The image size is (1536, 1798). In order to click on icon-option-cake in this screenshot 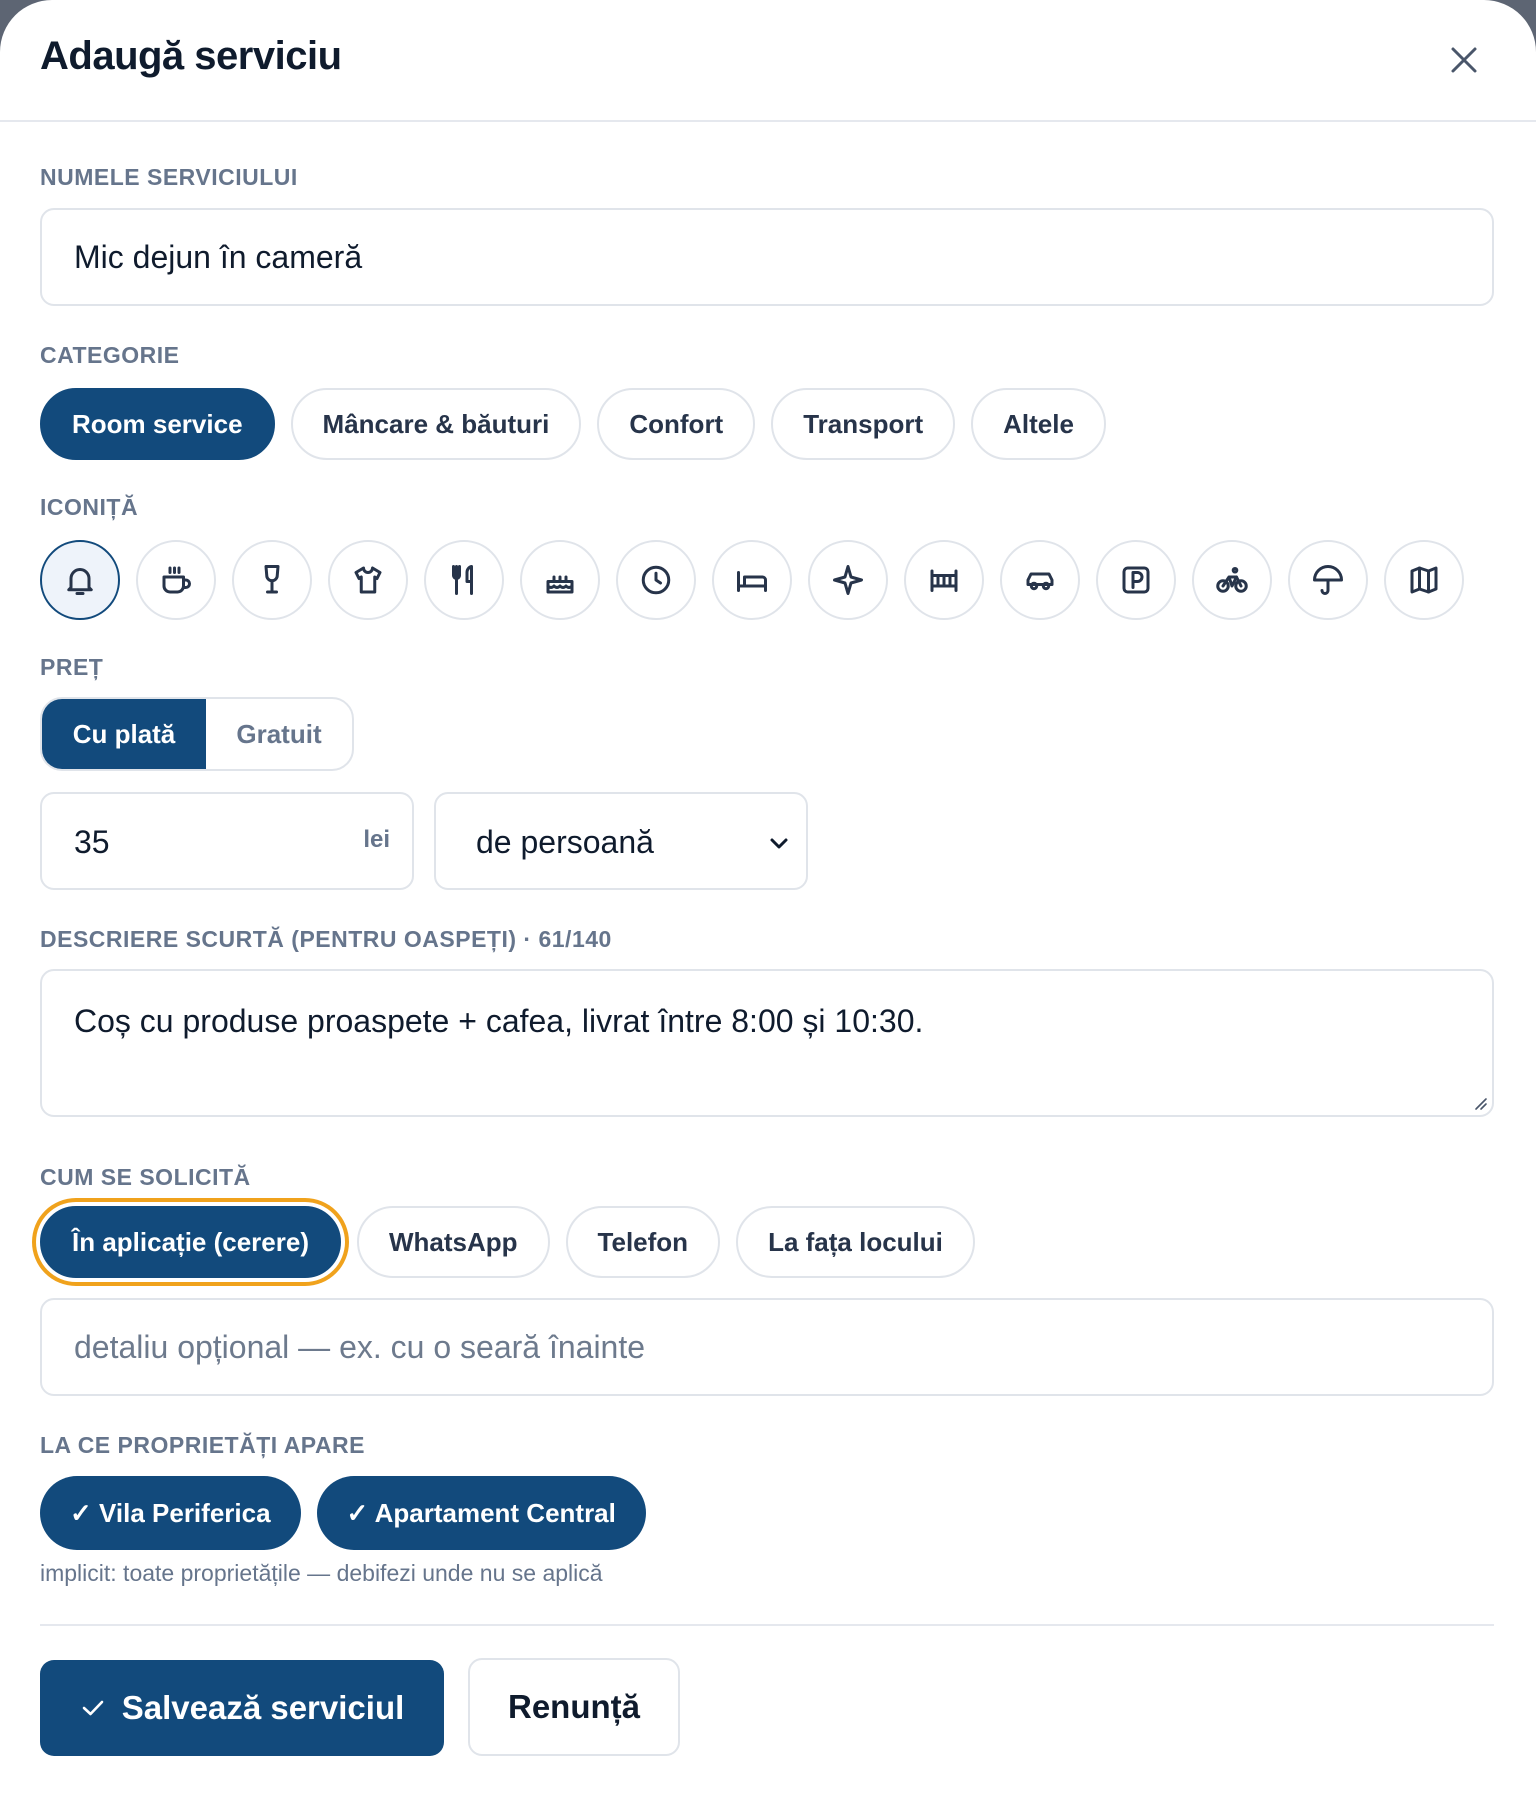, I will do `click(560, 580)`.